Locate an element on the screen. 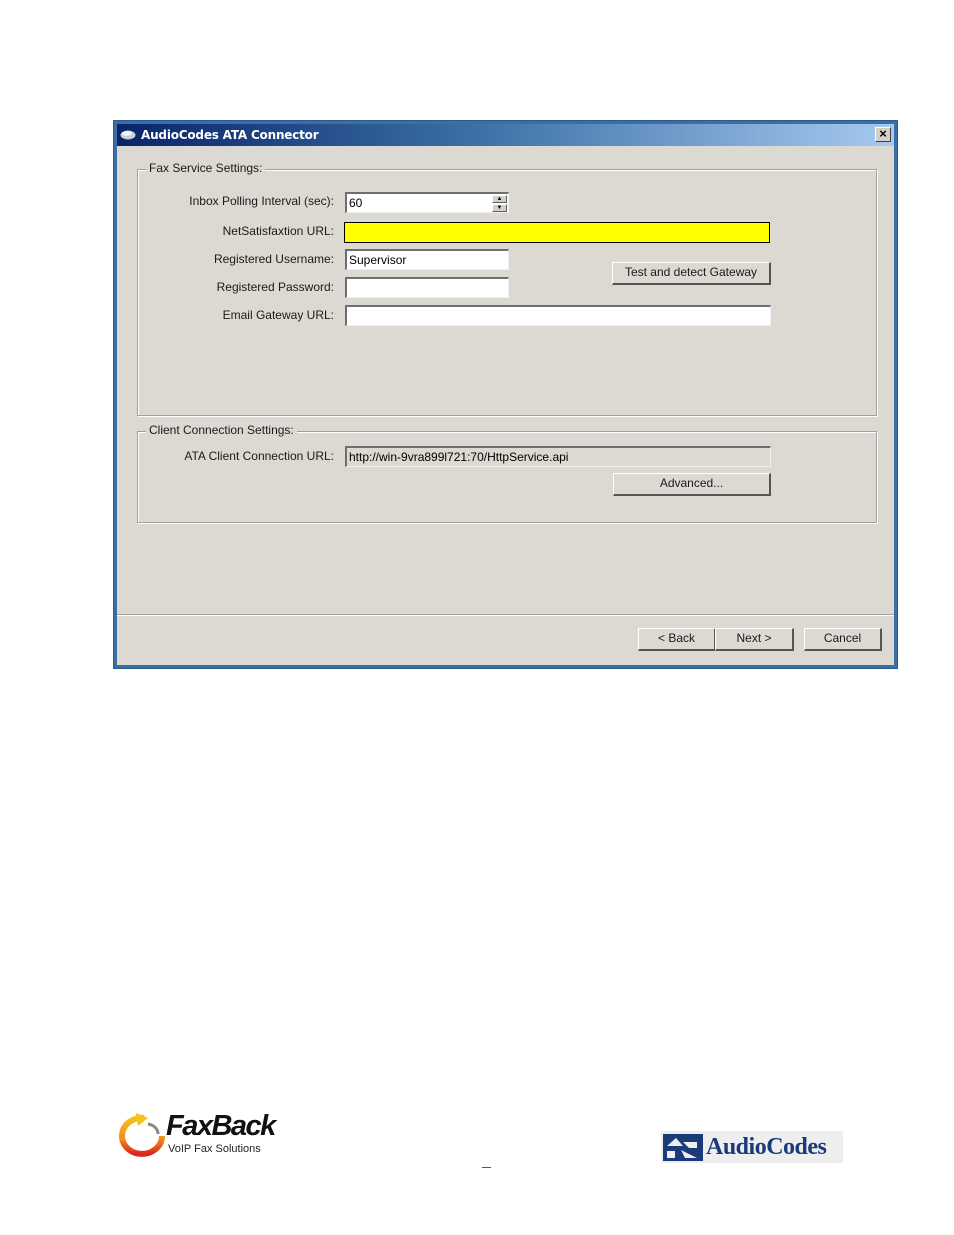  close-icon: × is located at coordinates (883, 133).